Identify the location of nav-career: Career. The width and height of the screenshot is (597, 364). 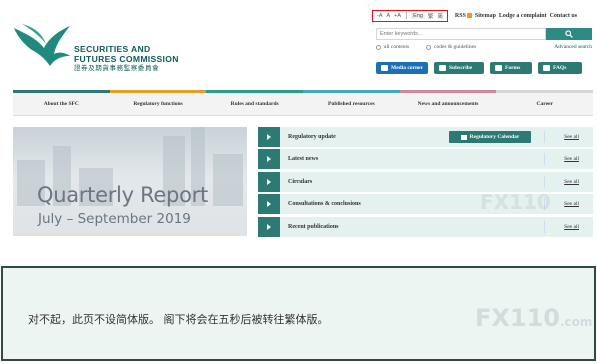
(545, 102).